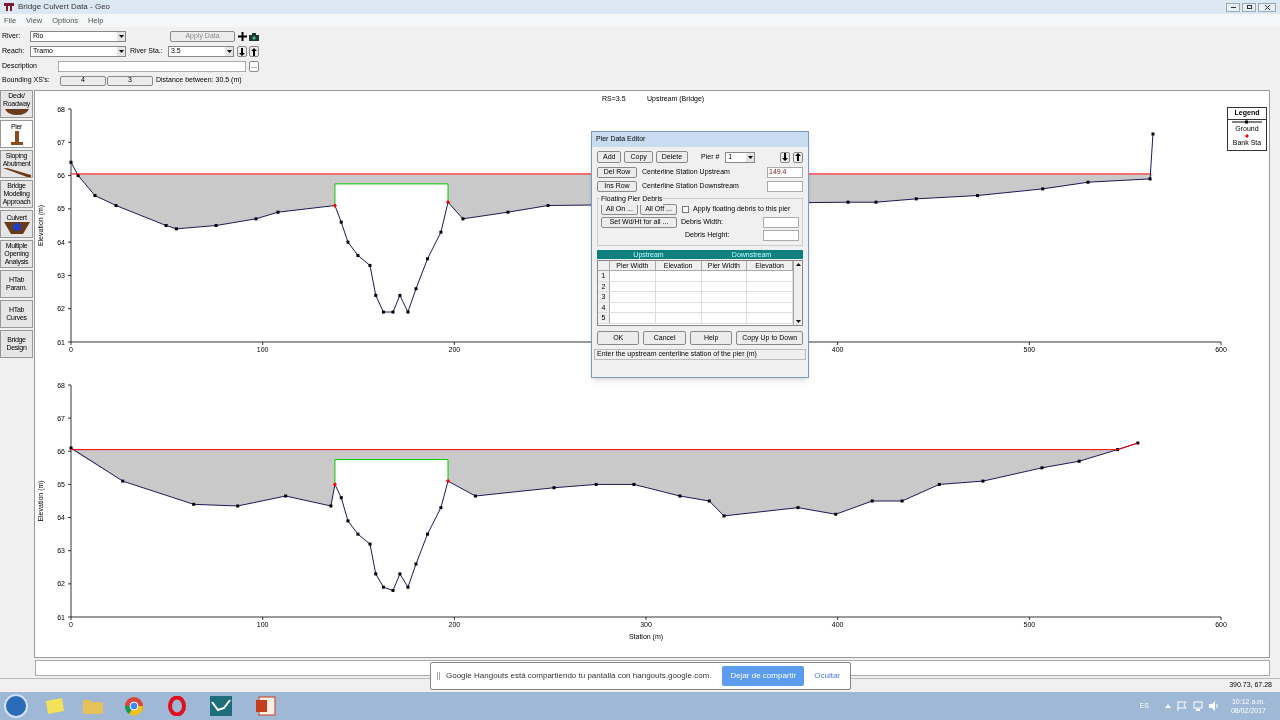 The width and height of the screenshot is (1280, 720). I want to click on notification-text: Google Hangouts está compartiendo tu pantalla con hangouts.google.com., so click(579, 676).